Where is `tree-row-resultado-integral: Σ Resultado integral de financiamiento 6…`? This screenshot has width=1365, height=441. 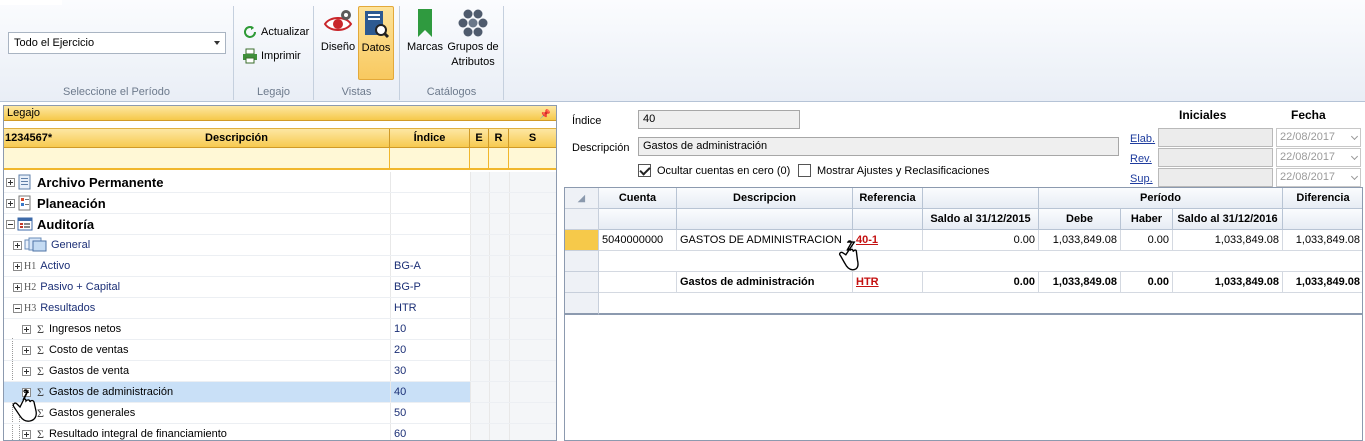
tree-row-resultado-integral: Σ Resultado integral de financiamiento 6… is located at coordinates (280, 432).